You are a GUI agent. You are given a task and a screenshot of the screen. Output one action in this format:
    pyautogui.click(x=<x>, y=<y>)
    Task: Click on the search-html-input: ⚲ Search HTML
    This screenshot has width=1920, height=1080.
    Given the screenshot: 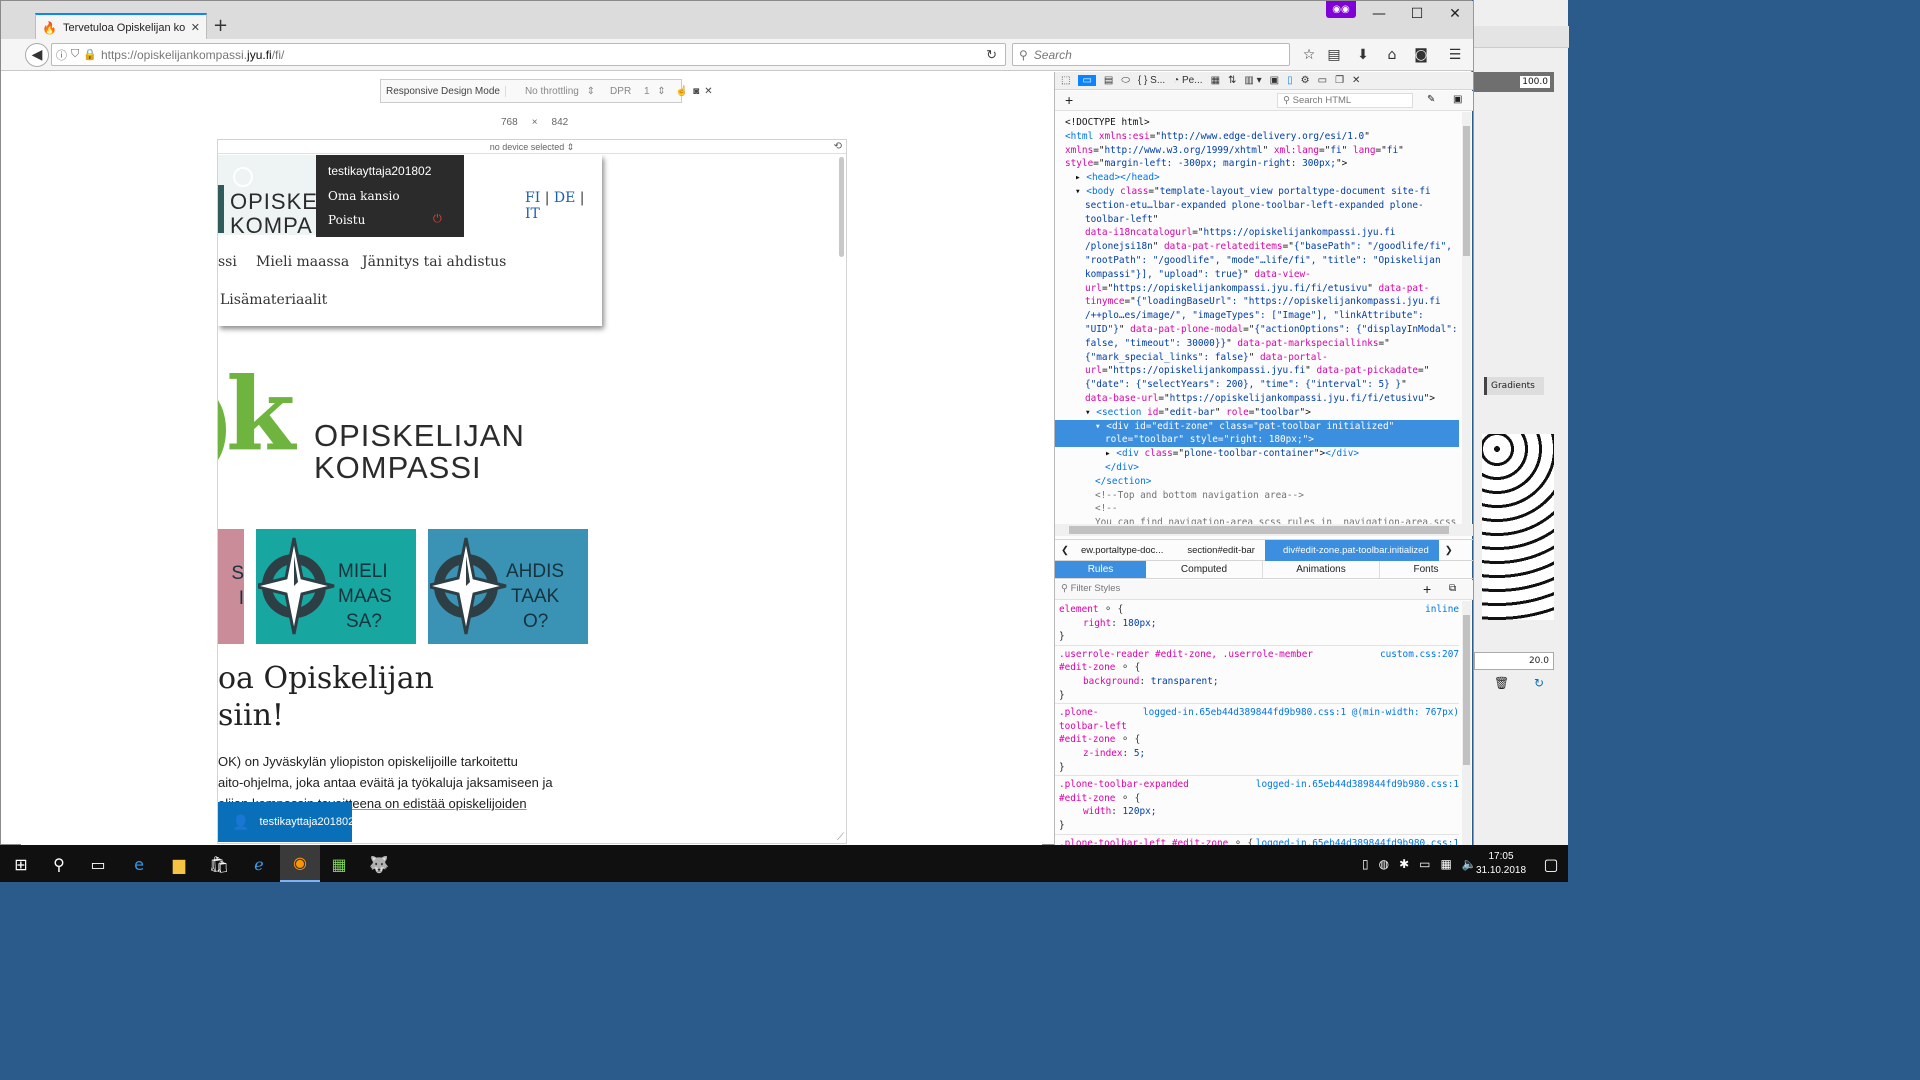 What is the action you would take?
    pyautogui.click(x=1345, y=100)
    